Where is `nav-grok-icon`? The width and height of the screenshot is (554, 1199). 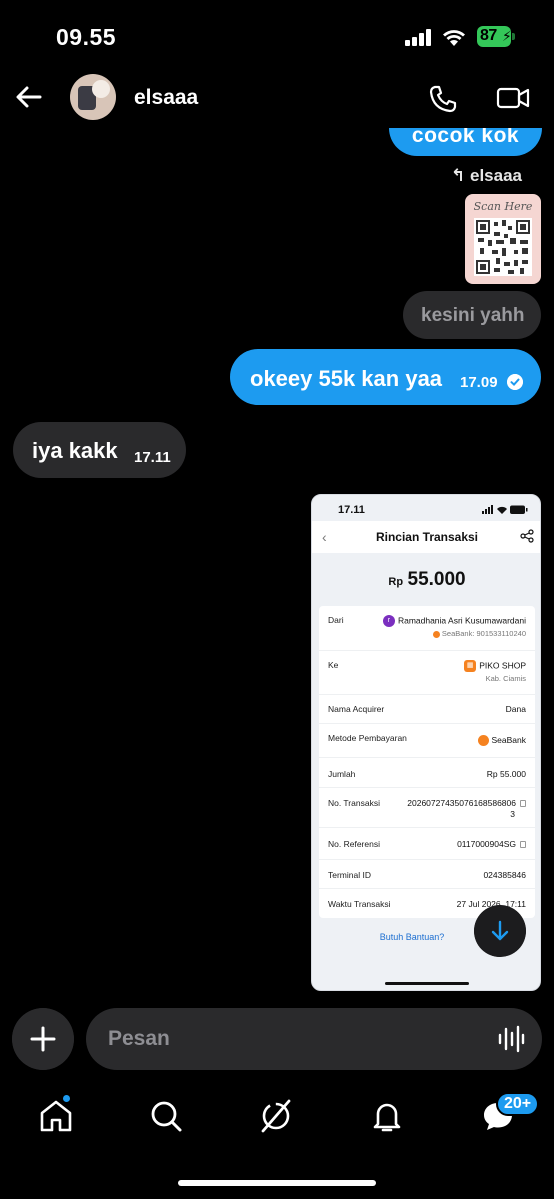
nav-grok-icon is located at coordinates (276, 1116).